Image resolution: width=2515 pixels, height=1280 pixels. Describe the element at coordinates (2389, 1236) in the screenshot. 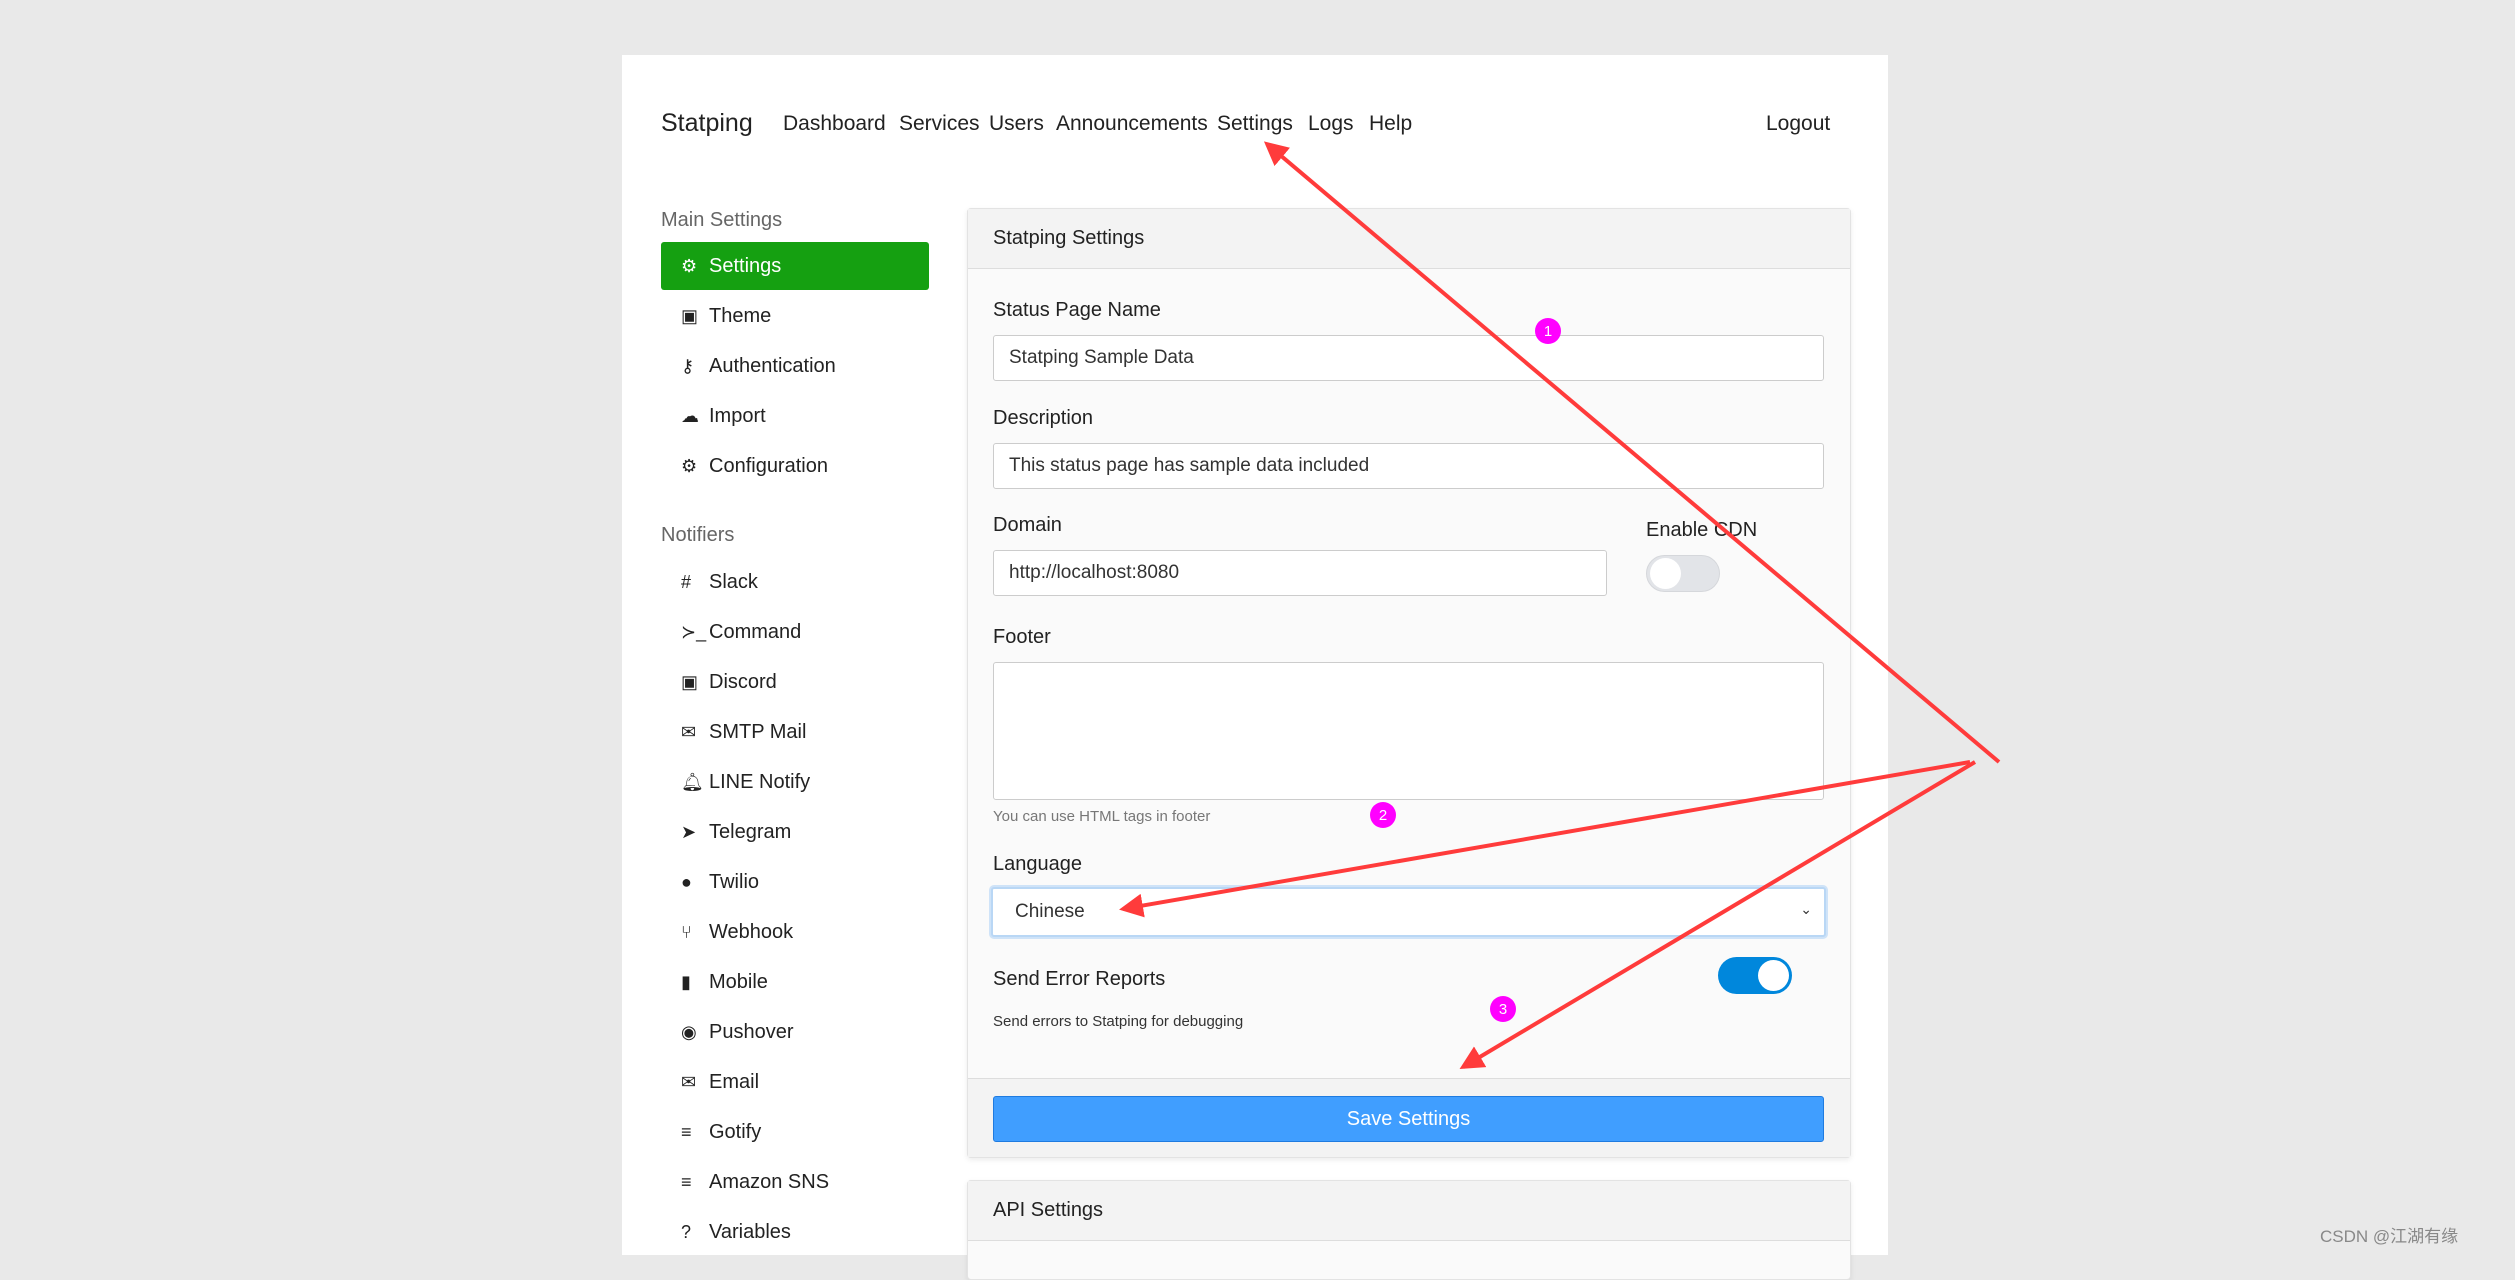

I see `watermark: CSDN @江湖有缘` at that location.